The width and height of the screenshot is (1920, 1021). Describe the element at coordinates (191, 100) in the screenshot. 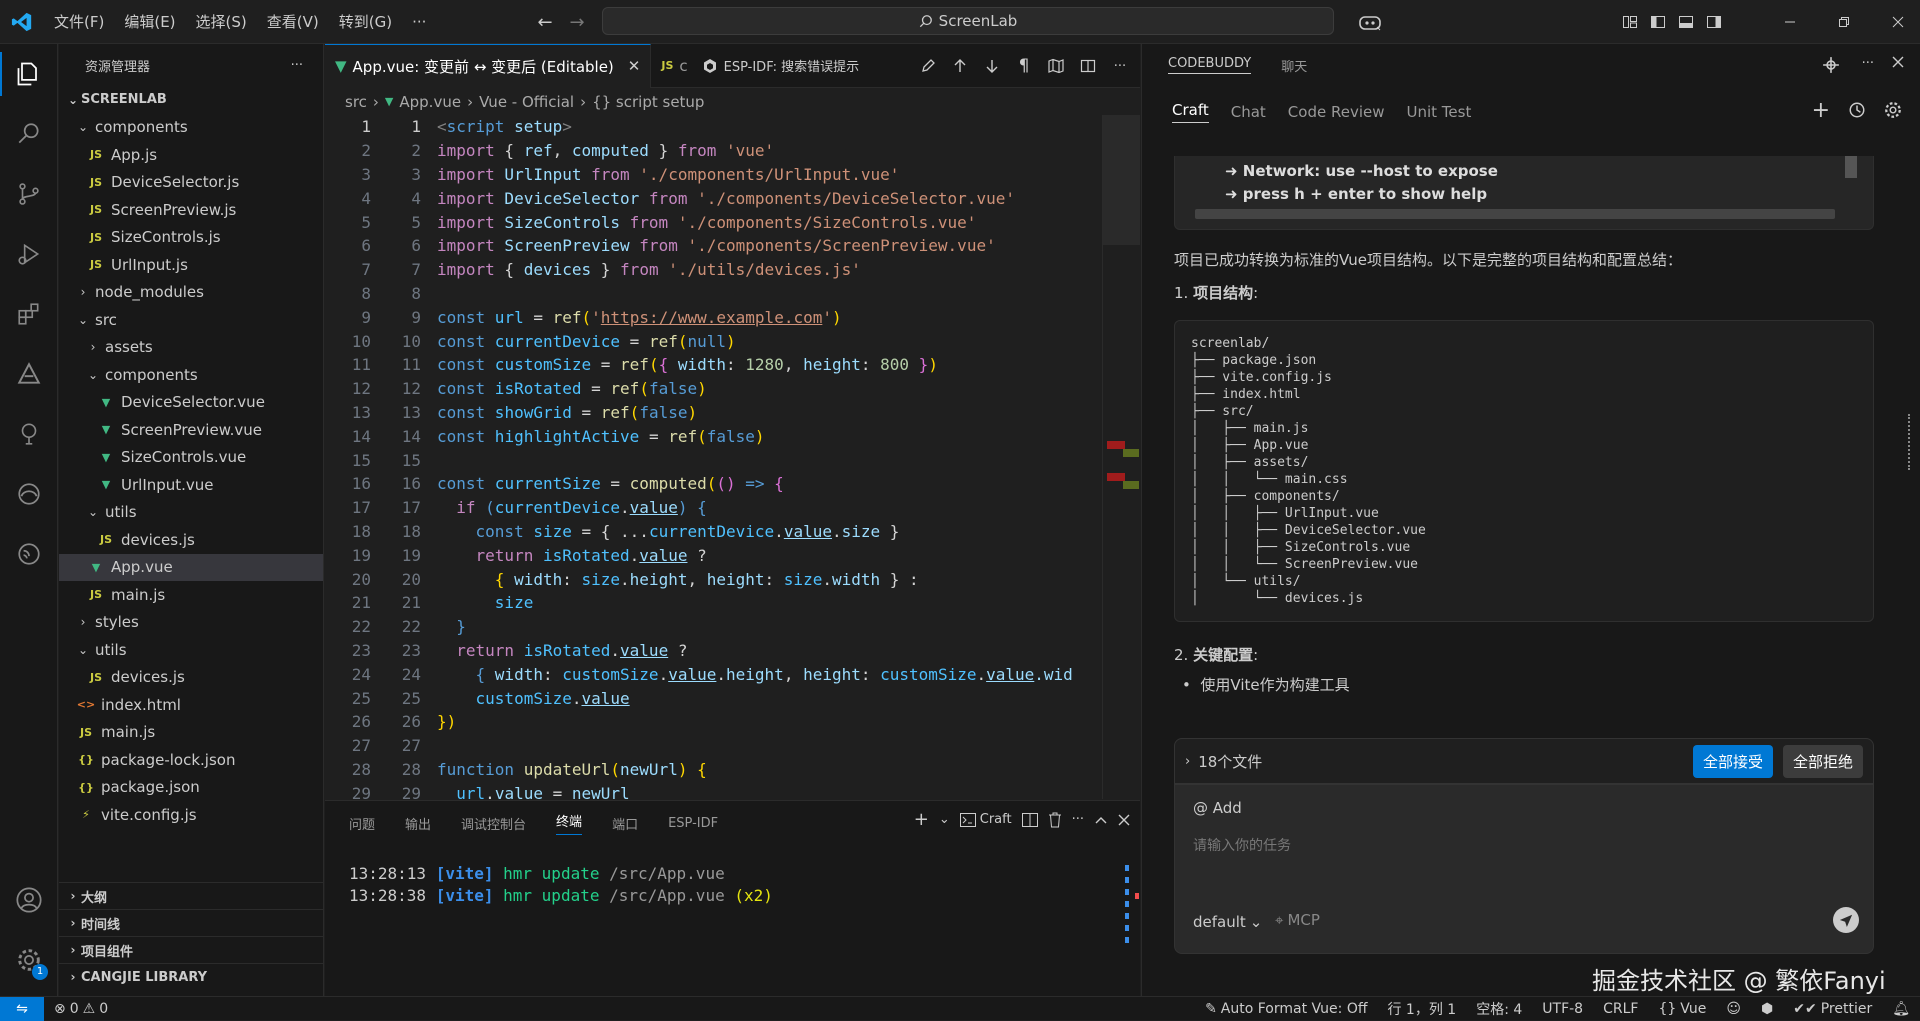

I see `workspace-root: ⌄ SCREENLAB` at that location.